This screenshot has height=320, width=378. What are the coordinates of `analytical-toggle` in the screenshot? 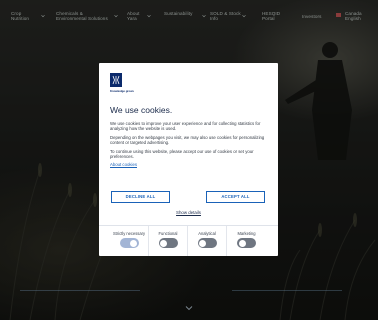 It's located at (207, 243).